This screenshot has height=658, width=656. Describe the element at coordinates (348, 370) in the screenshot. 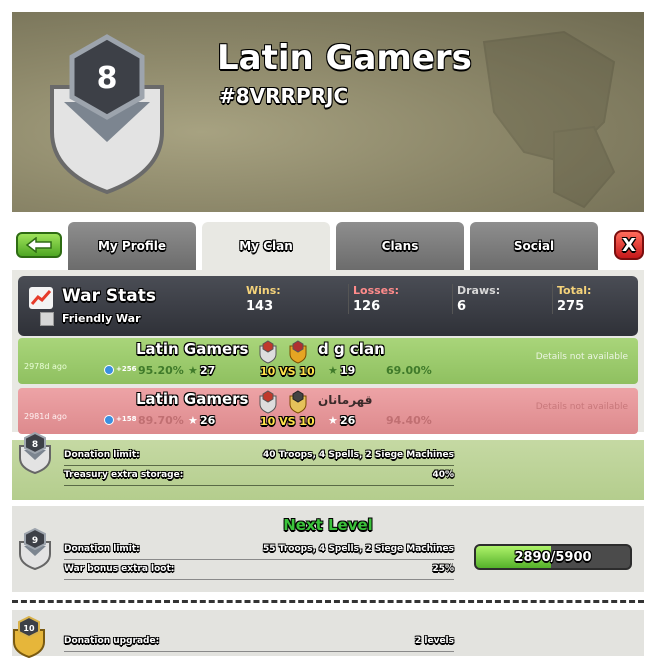

I see `opponent-stars: 19` at that location.